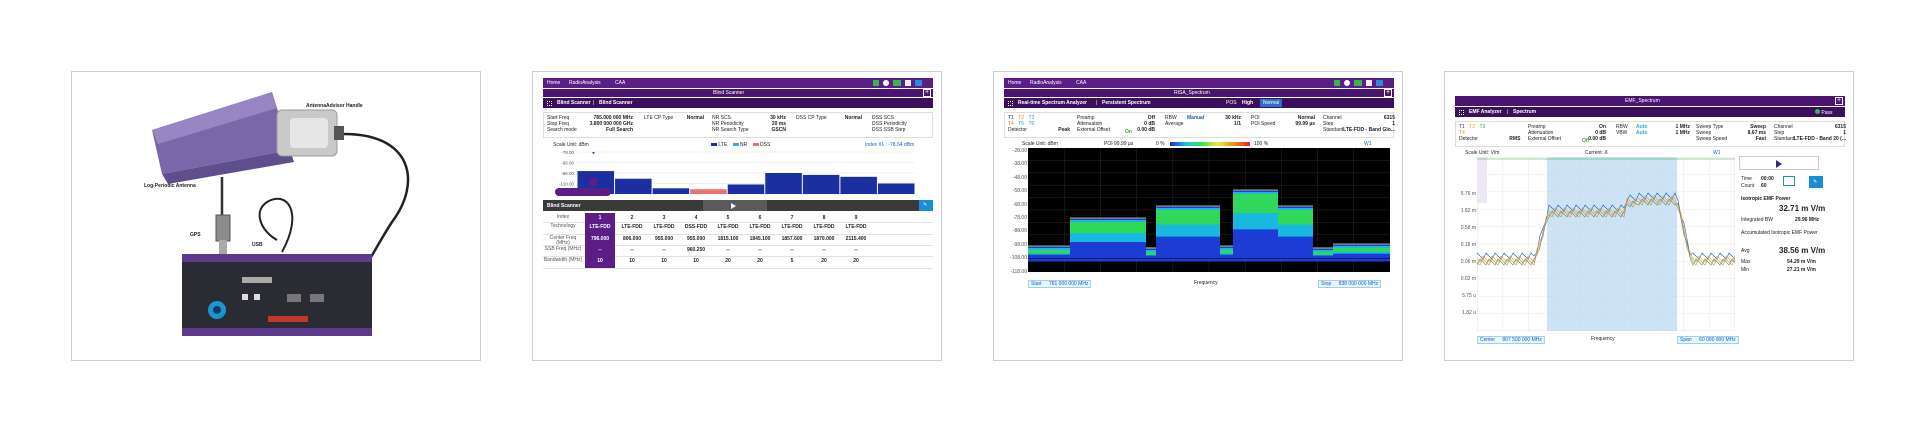 This screenshot has height=426, width=1920. What do you see at coordinates (1482, 127) in the screenshot?
I see `trace-t3: T3` at bounding box center [1482, 127].